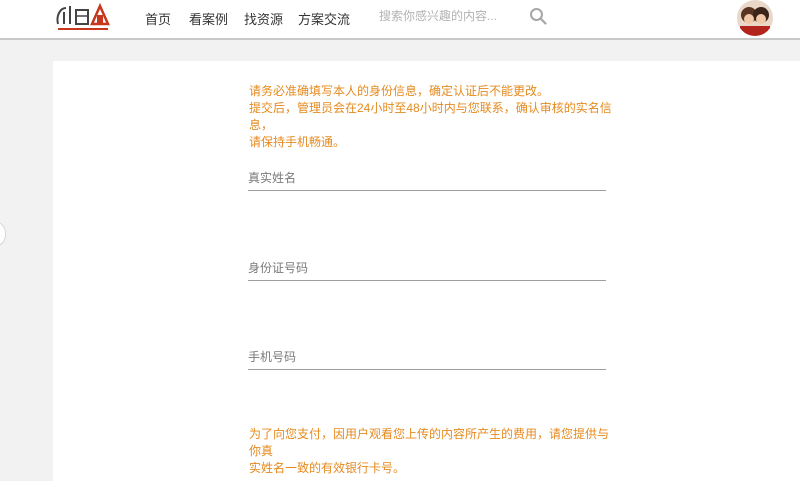 Image resolution: width=800 pixels, height=481 pixels. Describe the element at coordinates (158, 18) in the screenshot. I see `nav-home: 首页` at that location.